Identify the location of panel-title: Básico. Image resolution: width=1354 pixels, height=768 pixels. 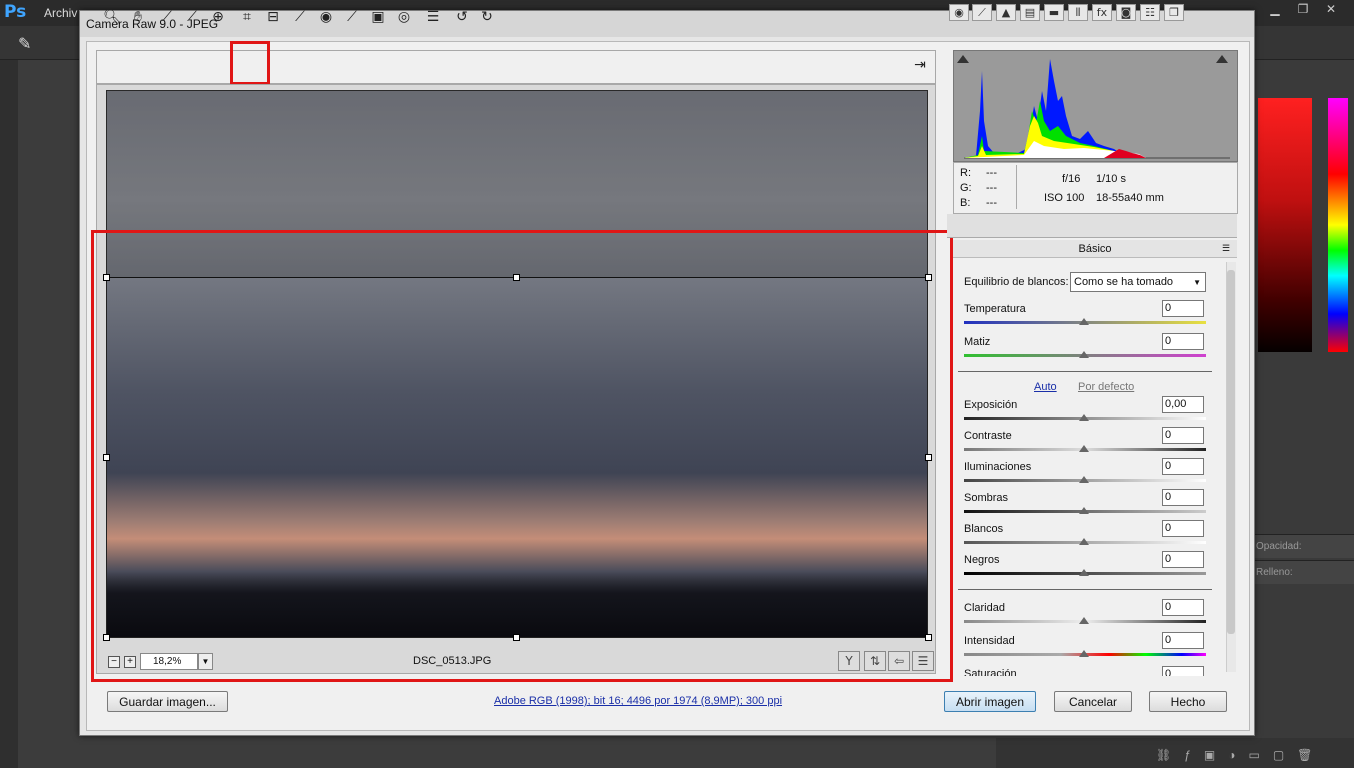
(1095, 249).